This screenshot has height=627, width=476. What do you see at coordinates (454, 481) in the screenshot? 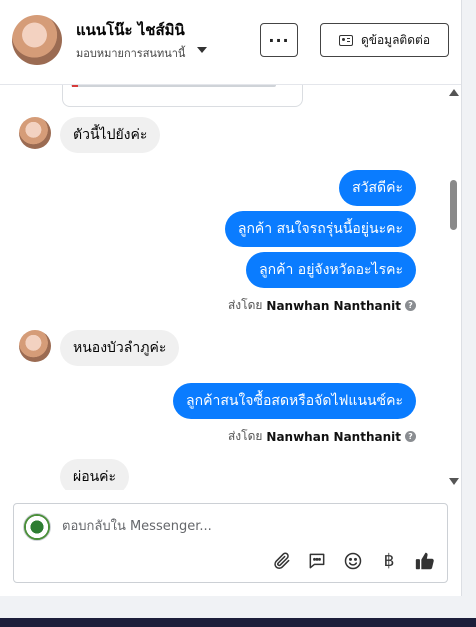
I see `scroll-down-arrow-icon` at bounding box center [454, 481].